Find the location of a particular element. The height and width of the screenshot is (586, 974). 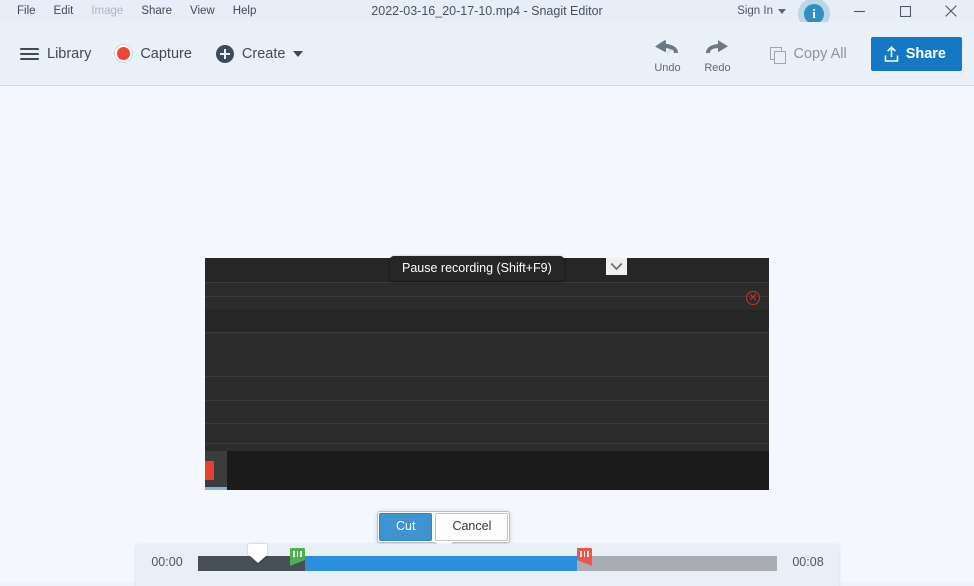

undo-icon is located at coordinates (667, 48).